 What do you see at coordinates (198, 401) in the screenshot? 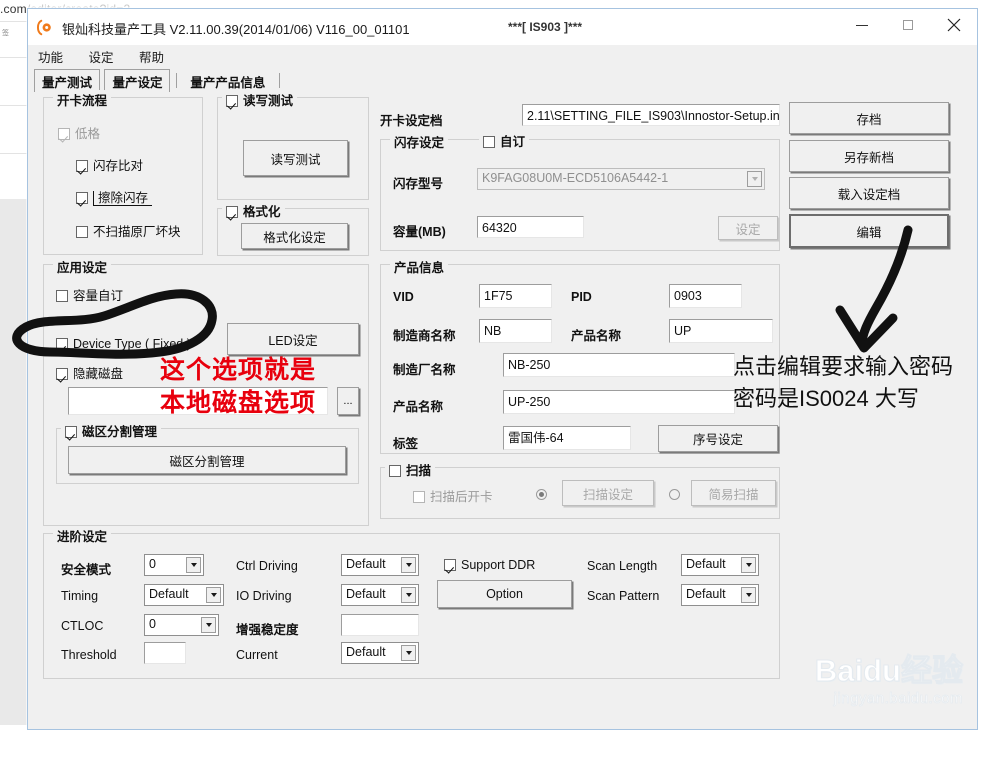
I see `hidden-partition-path-input` at bounding box center [198, 401].